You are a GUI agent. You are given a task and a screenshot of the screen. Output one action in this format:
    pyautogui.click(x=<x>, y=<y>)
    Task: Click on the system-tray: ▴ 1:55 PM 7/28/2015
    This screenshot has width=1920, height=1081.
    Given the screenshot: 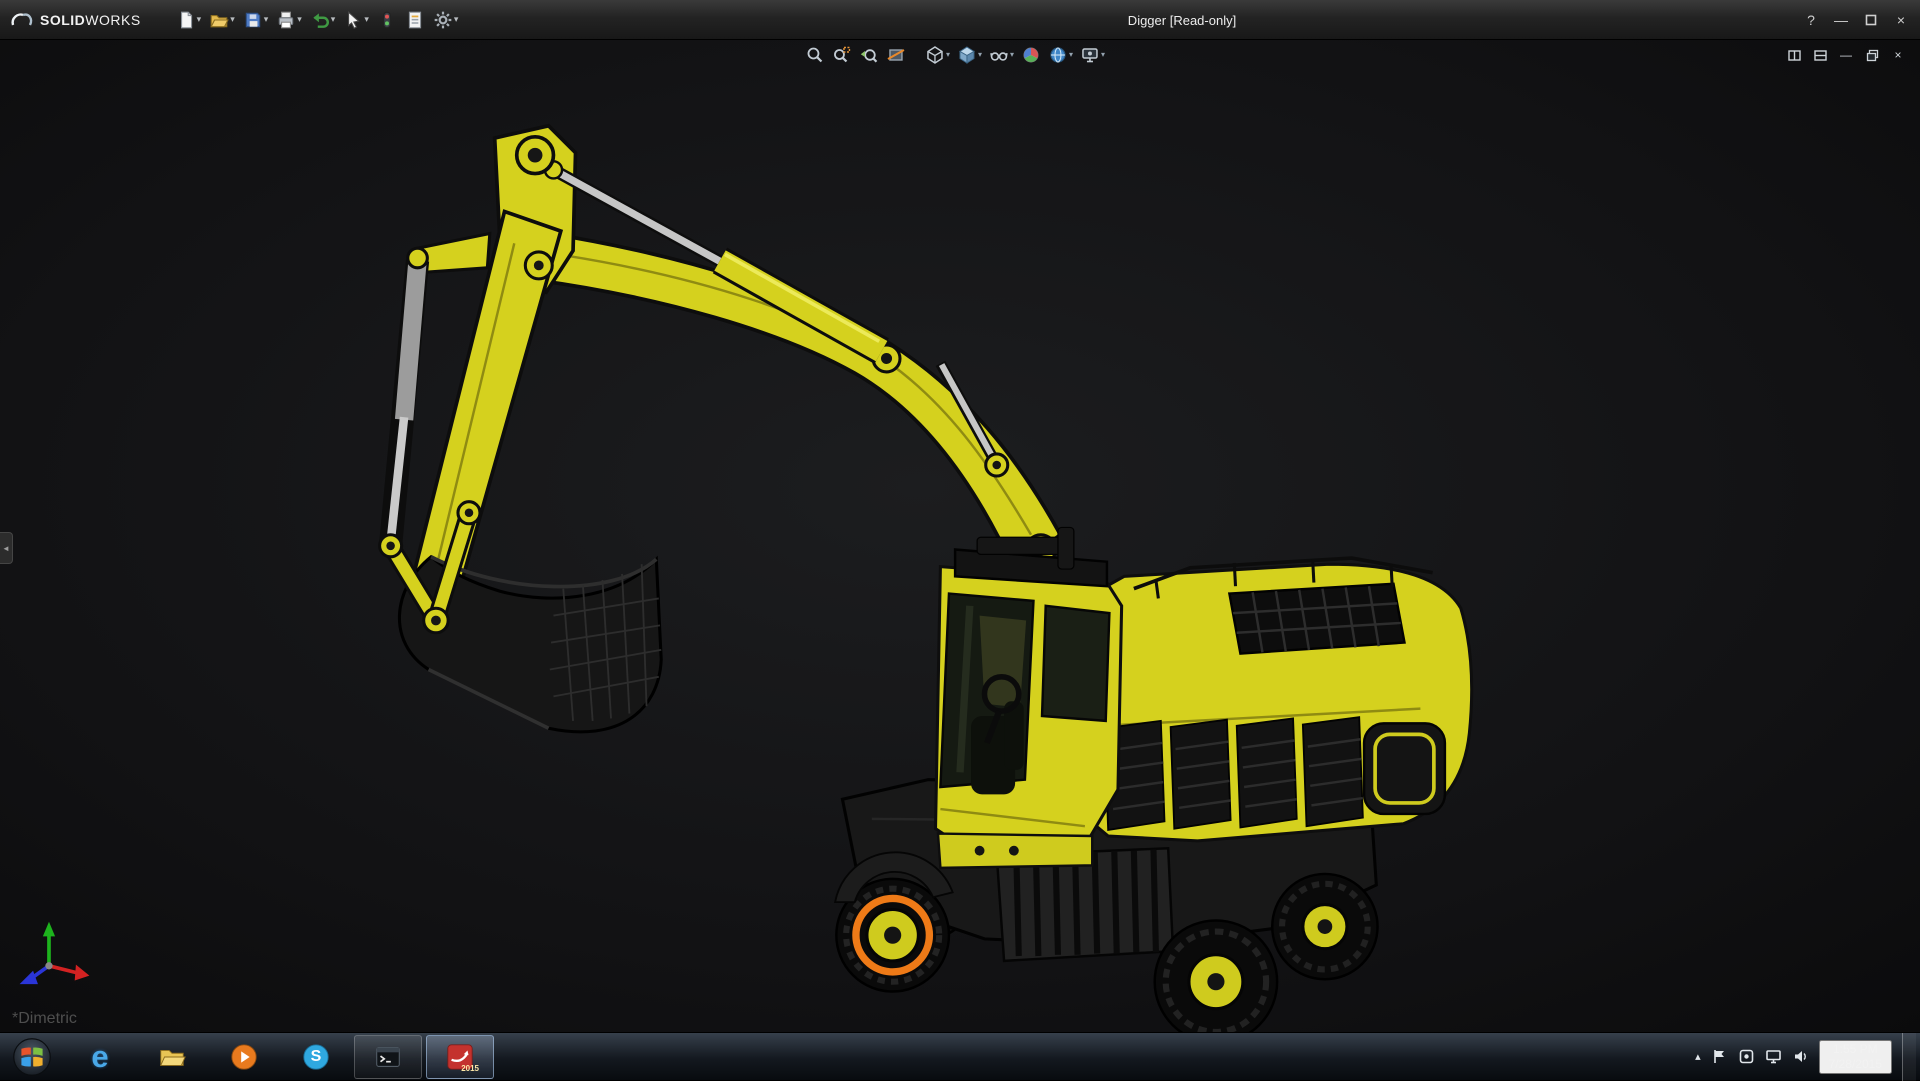 What is the action you would take?
    pyautogui.click(x=1807, y=1056)
    